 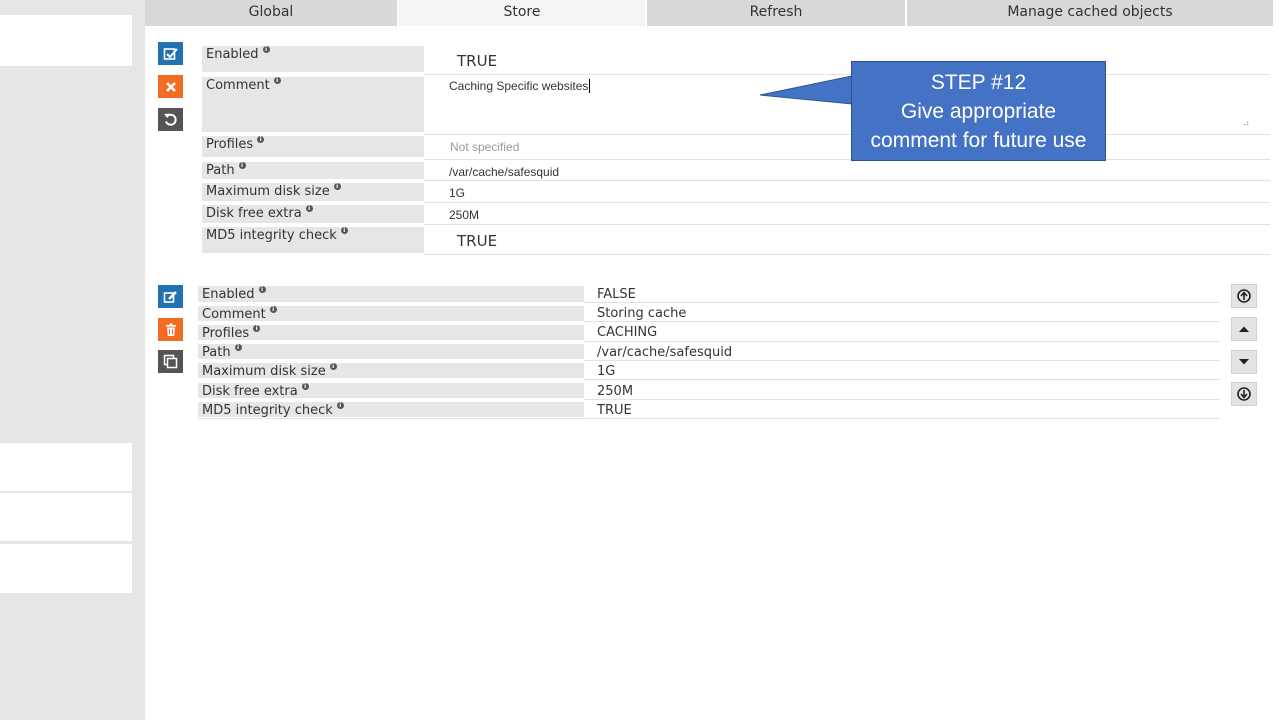 What do you see at coordinates (391, 391) in the screenshot?
I see `entry-disk-free-label: Disk free extra i` at bounding box center [391, 391].